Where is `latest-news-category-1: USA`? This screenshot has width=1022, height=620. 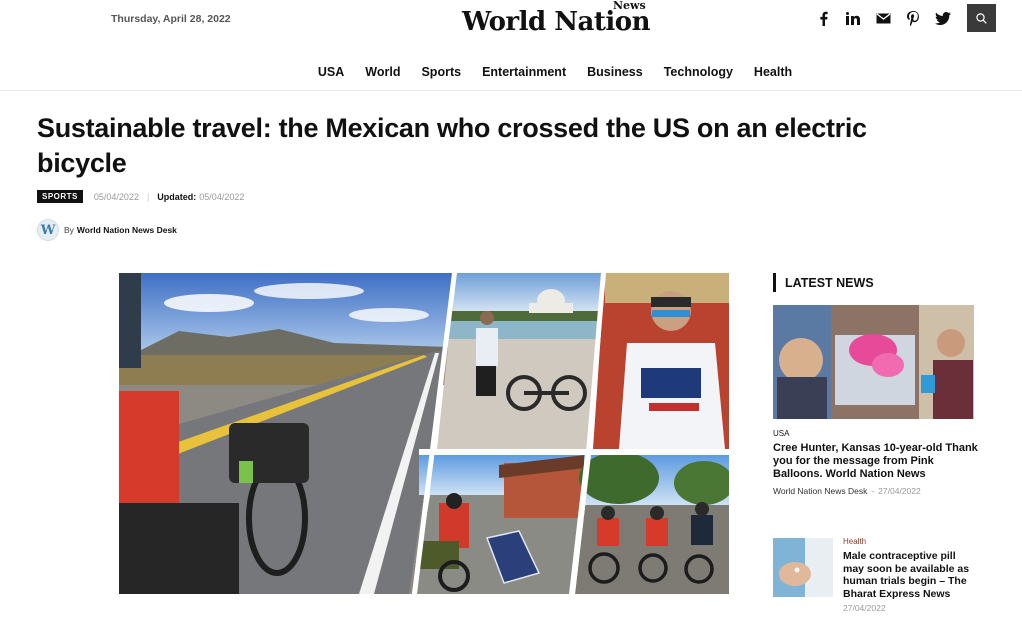 latest-news-category-1: USA is located at coordinates (781, 433).